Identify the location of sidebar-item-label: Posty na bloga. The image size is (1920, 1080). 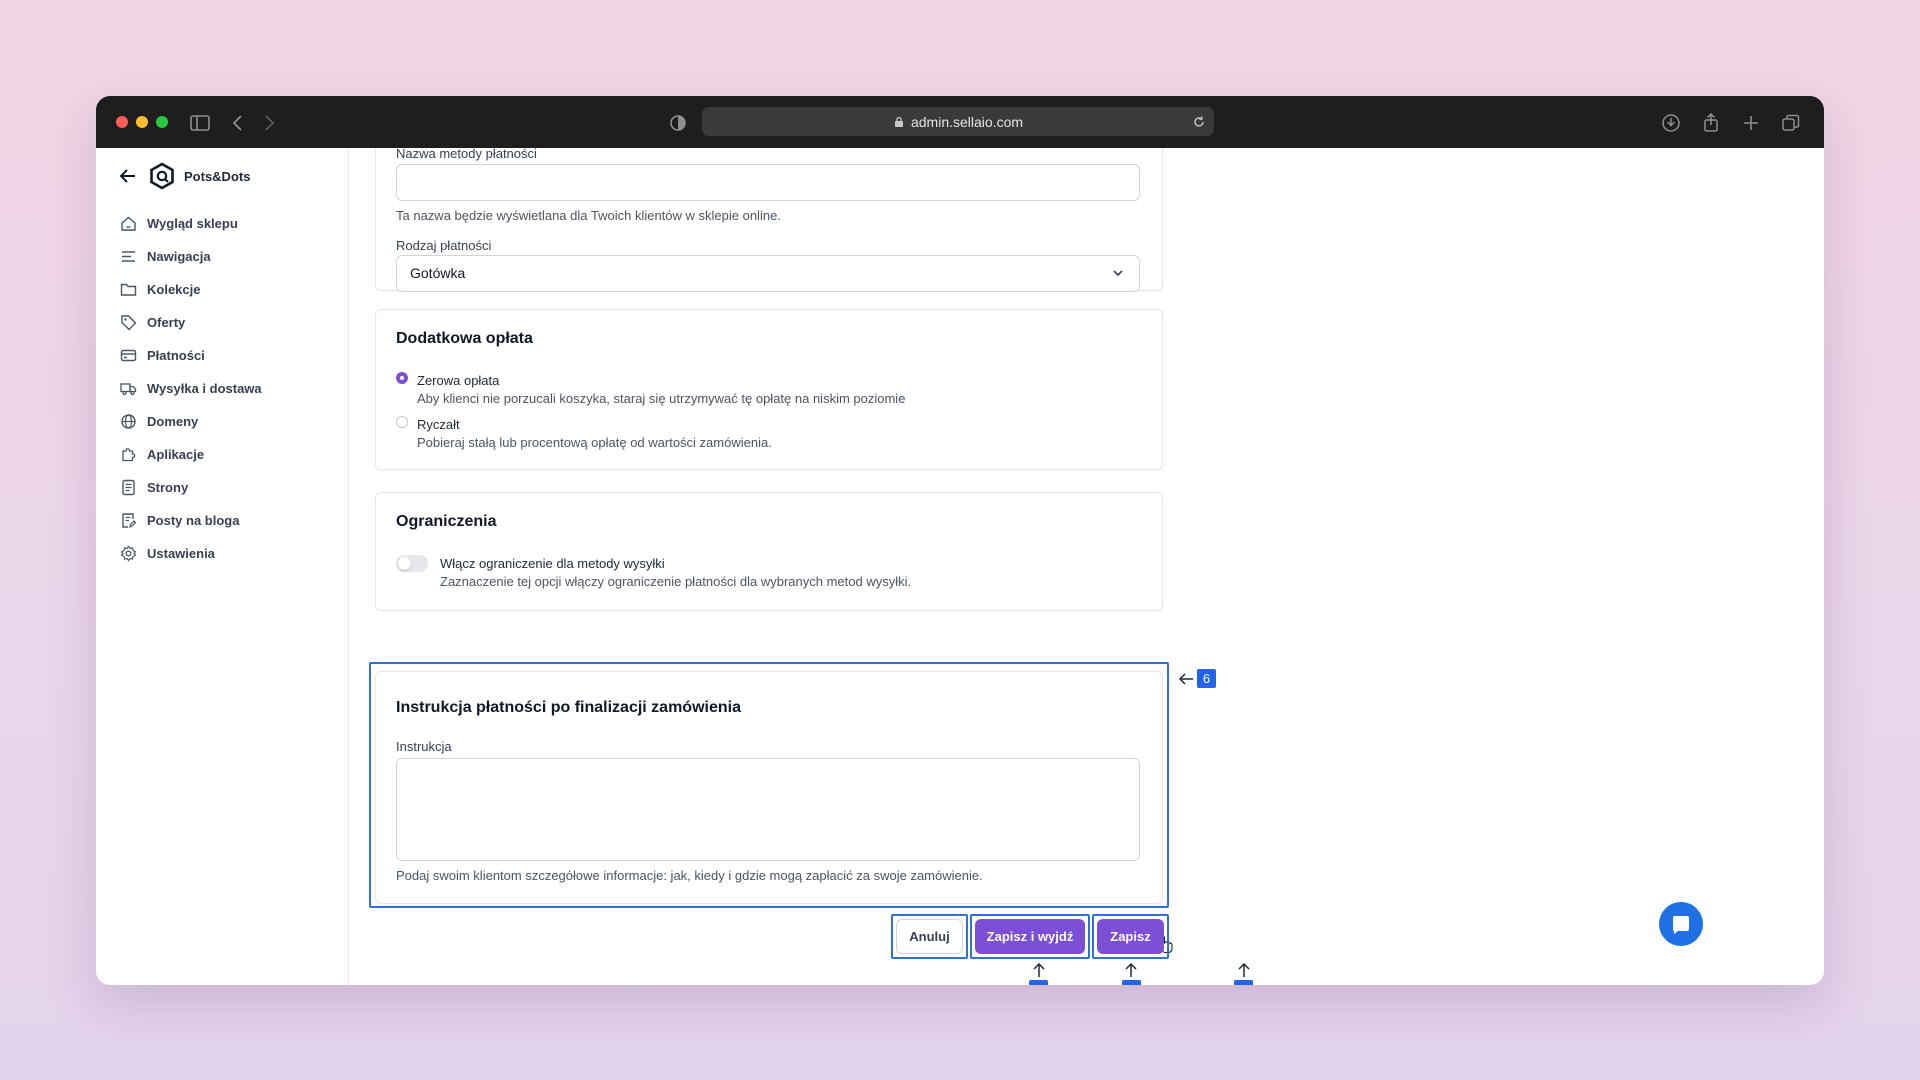
(193, 520).